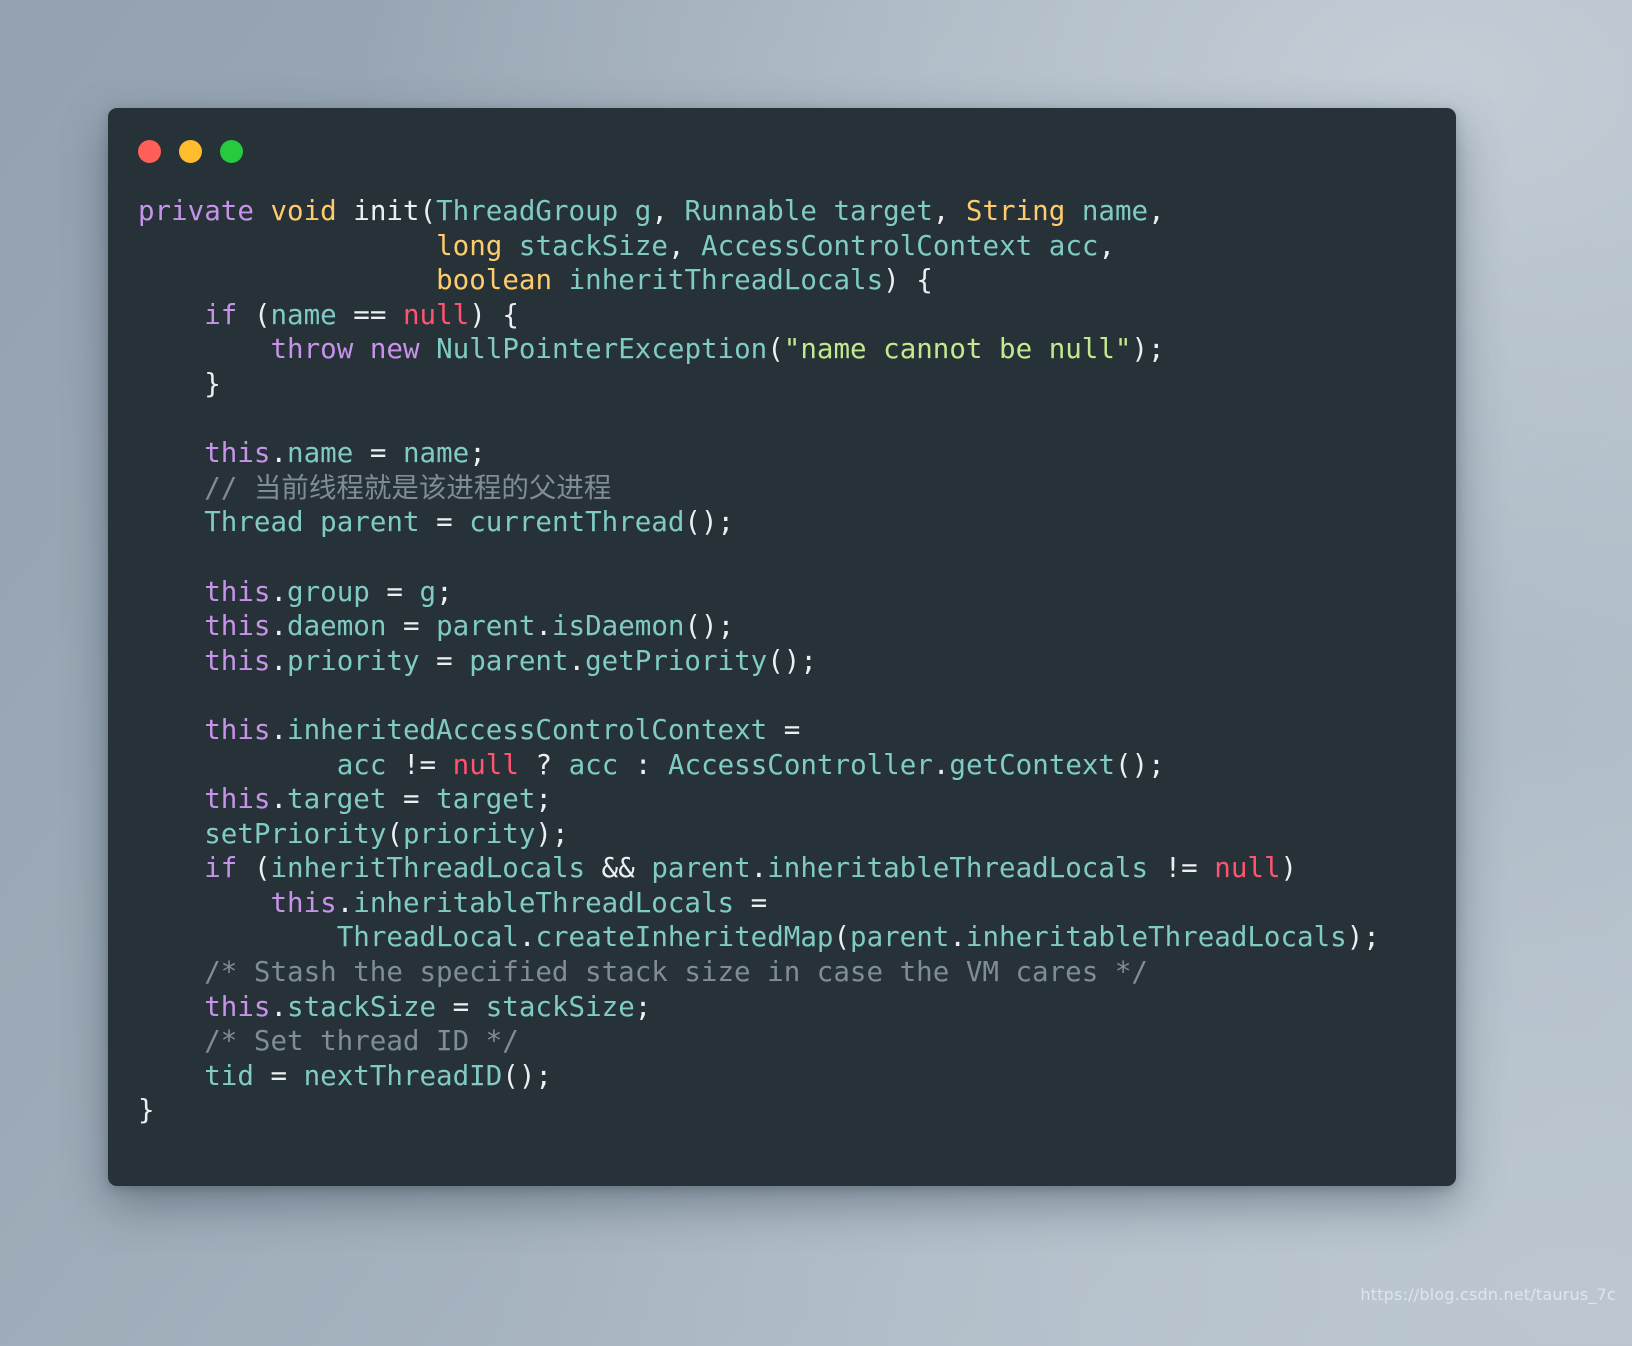  What do you see at coordinates (149, 151) in the screenshot?
I see `close-window-button` at bounding box center [149, 151].